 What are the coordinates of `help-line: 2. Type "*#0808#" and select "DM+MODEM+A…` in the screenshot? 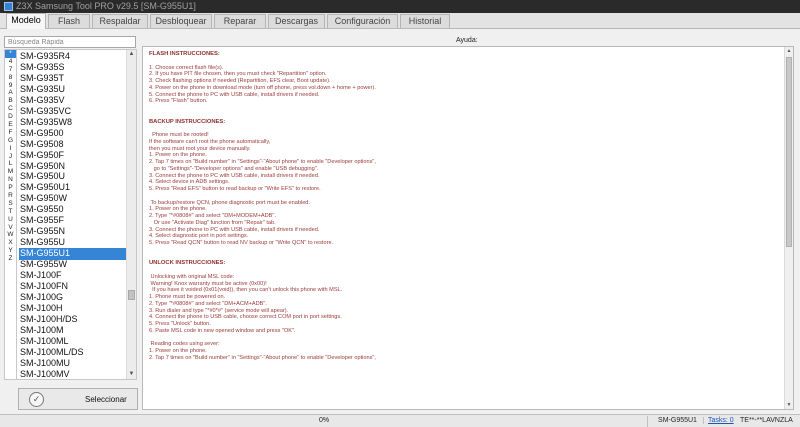 It's located at (212, 216).